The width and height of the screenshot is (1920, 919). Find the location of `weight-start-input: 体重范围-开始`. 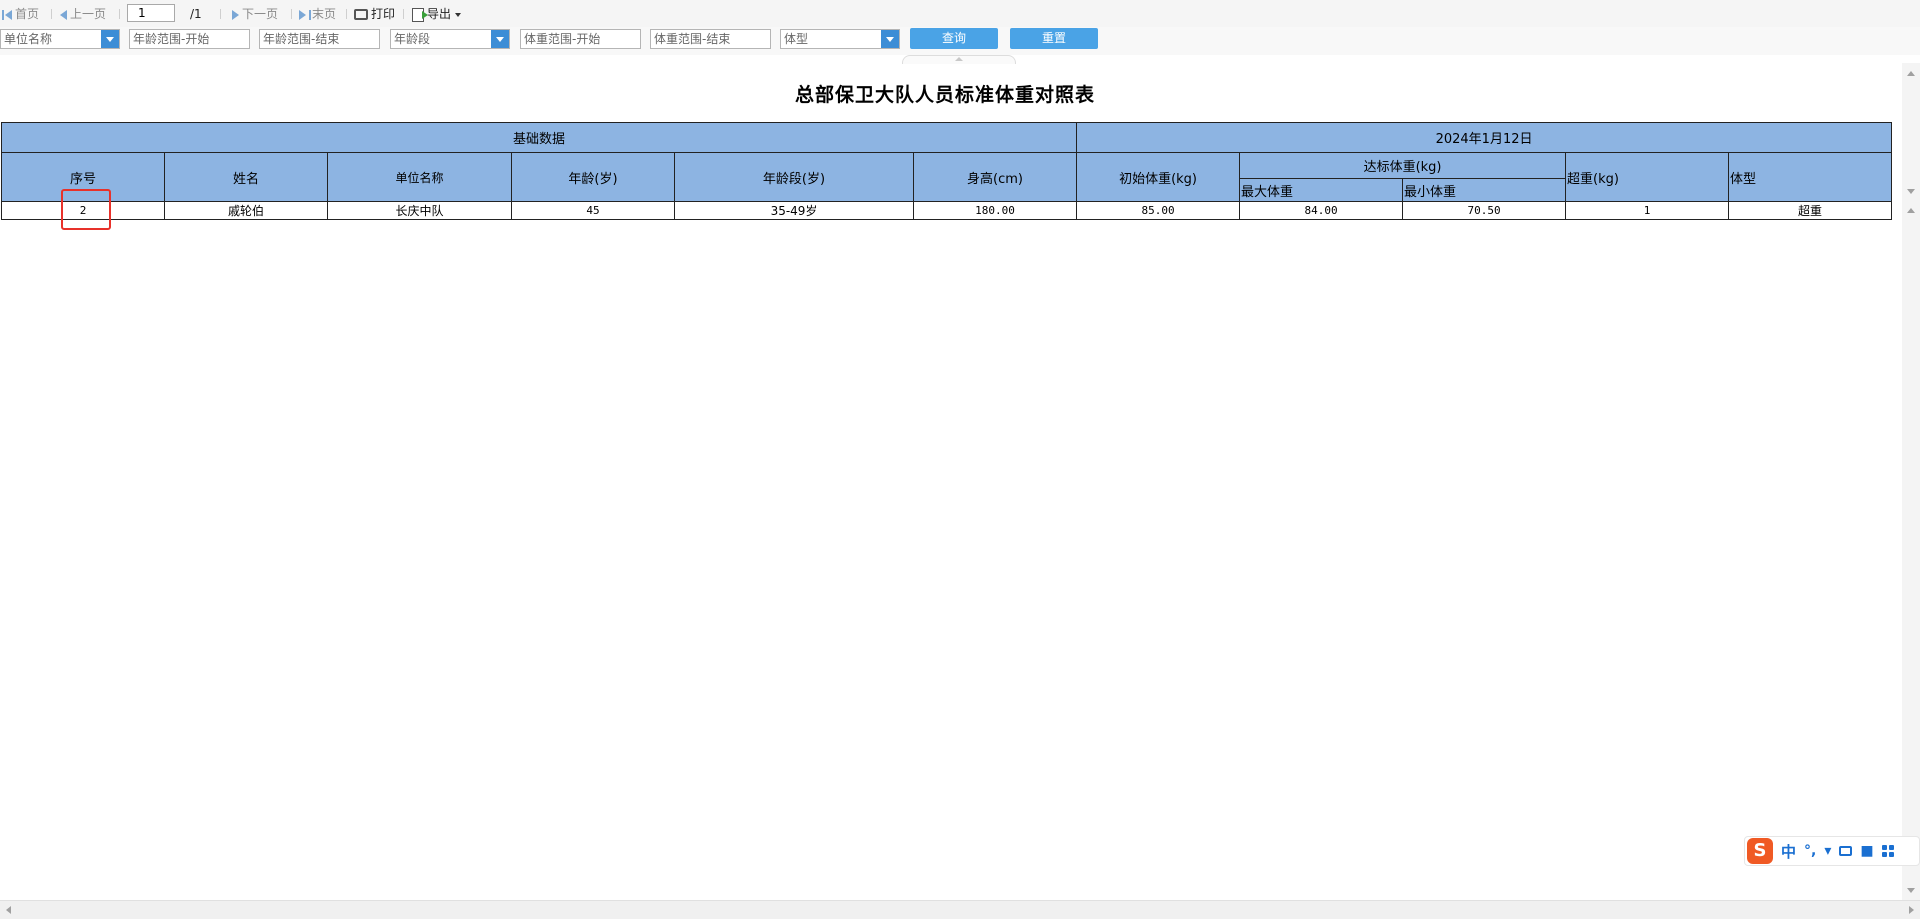

weight-start-input: 体重范围-开始 is located at coordinates (580, 39).